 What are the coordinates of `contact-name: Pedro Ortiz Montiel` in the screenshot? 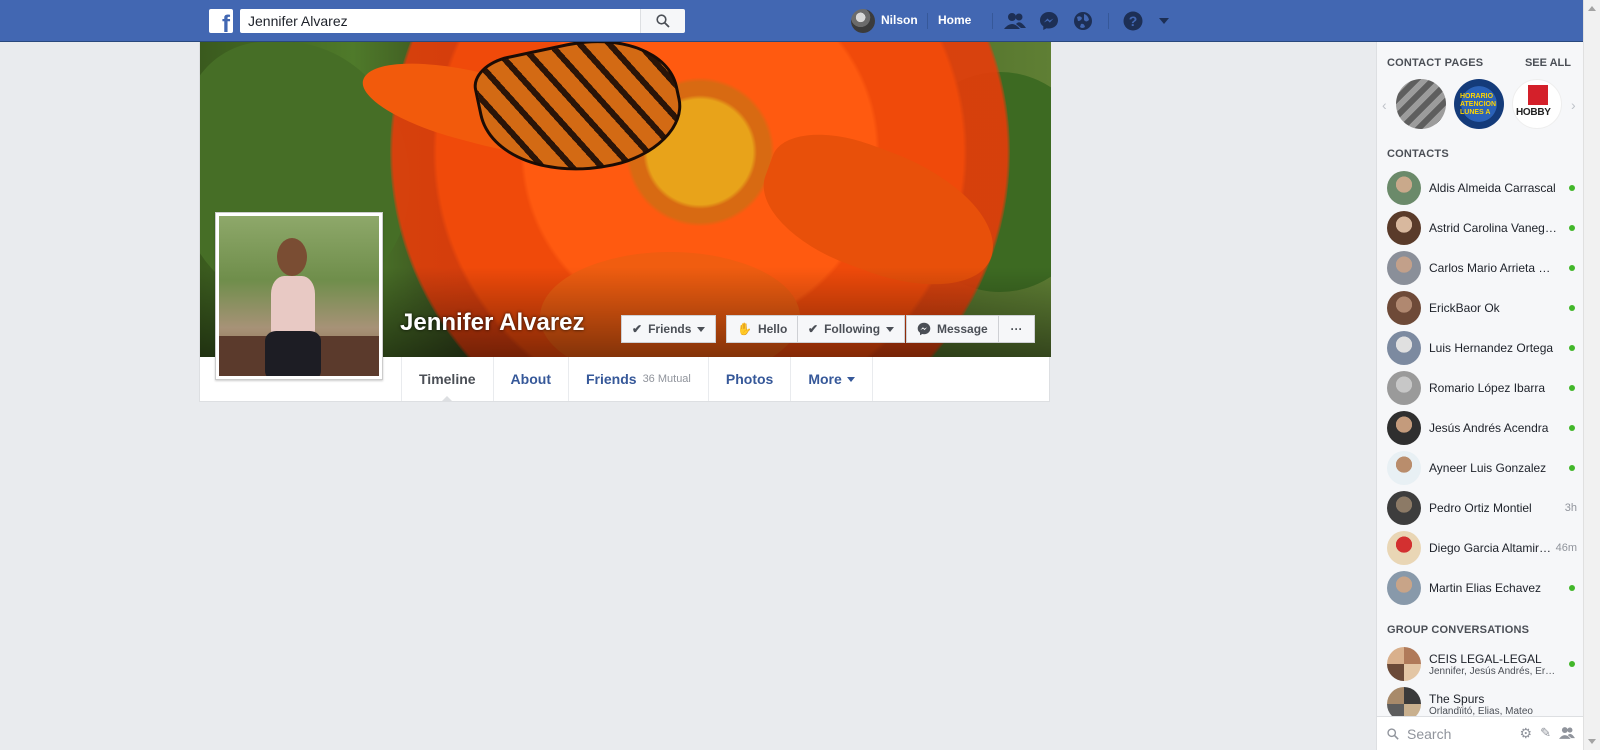 It's located at (1480, 508).